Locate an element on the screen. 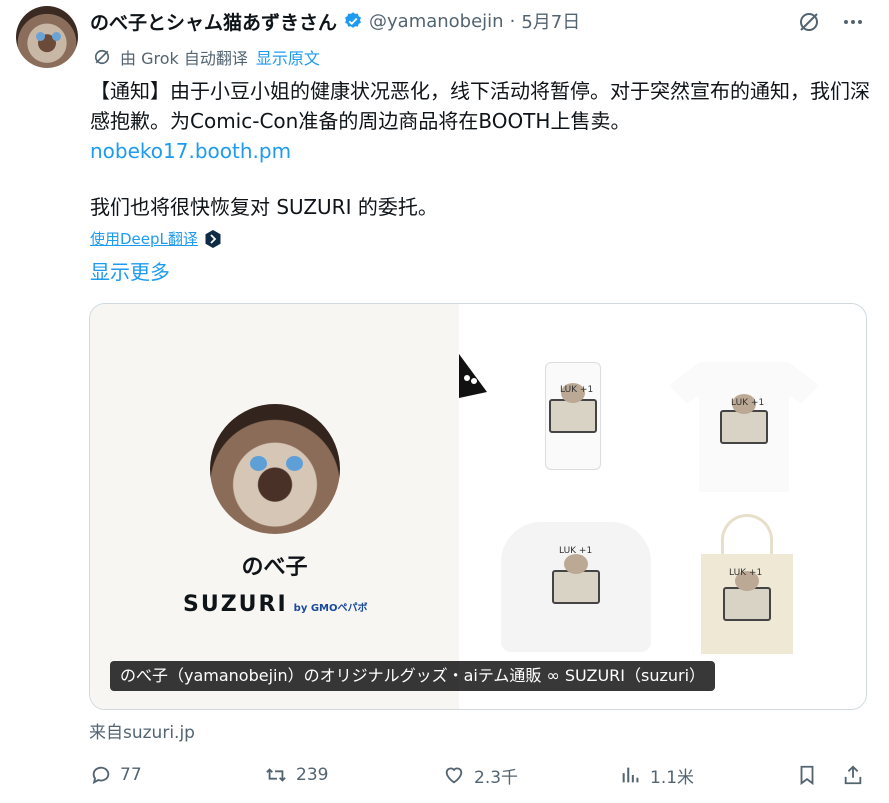 This screenshot has width=889, height=803. suzuri-wordmark: SUZURI is located at coordinates (235, 604).